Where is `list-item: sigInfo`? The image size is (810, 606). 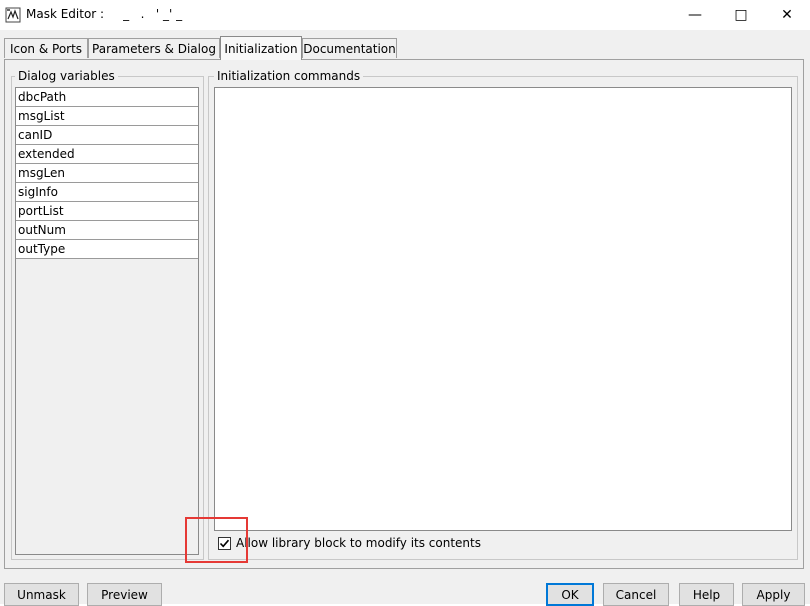
list-item: sigInfo is located at coordinates (107, 192).